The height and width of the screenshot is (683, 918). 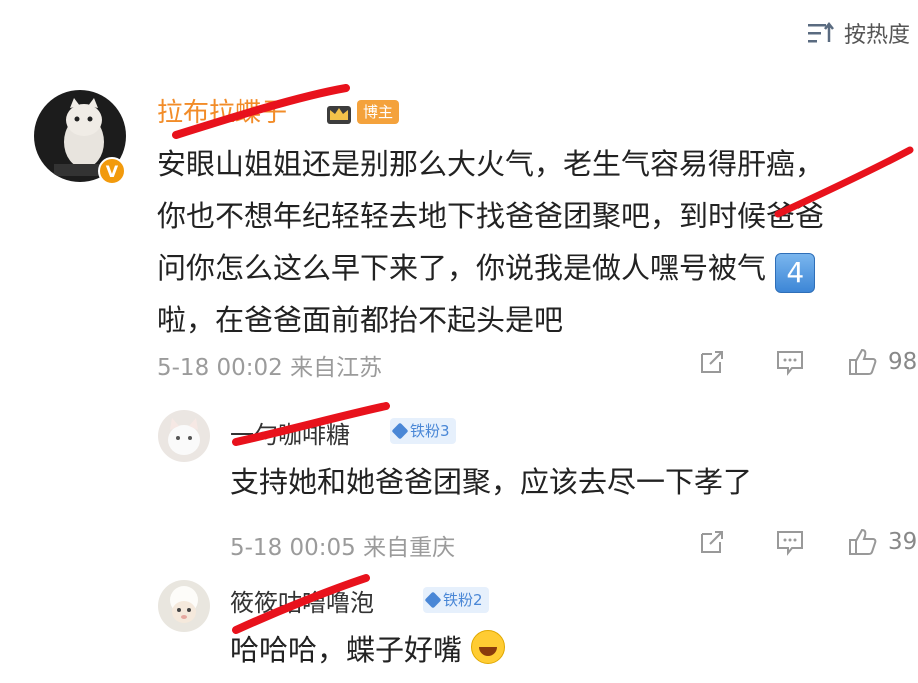 I want to click on number-four-emoji: 4, so click(x=795, y=273).